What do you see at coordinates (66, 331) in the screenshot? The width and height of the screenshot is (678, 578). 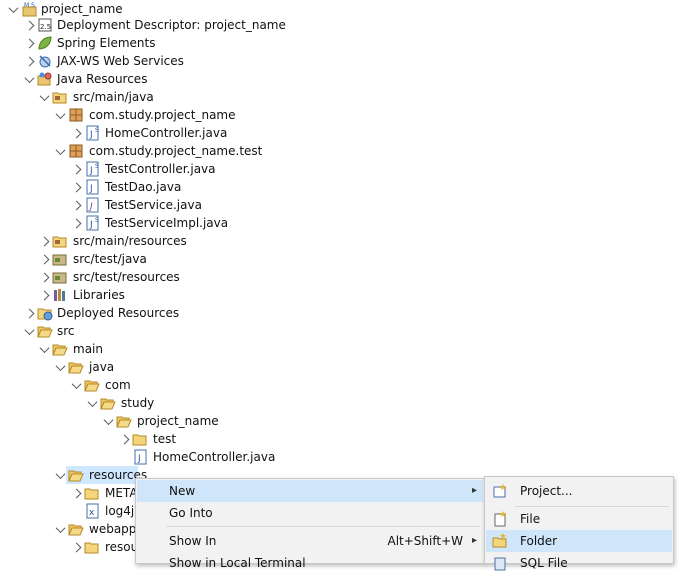 I see `tree-item-label: src` at bounding box center [66, 331].